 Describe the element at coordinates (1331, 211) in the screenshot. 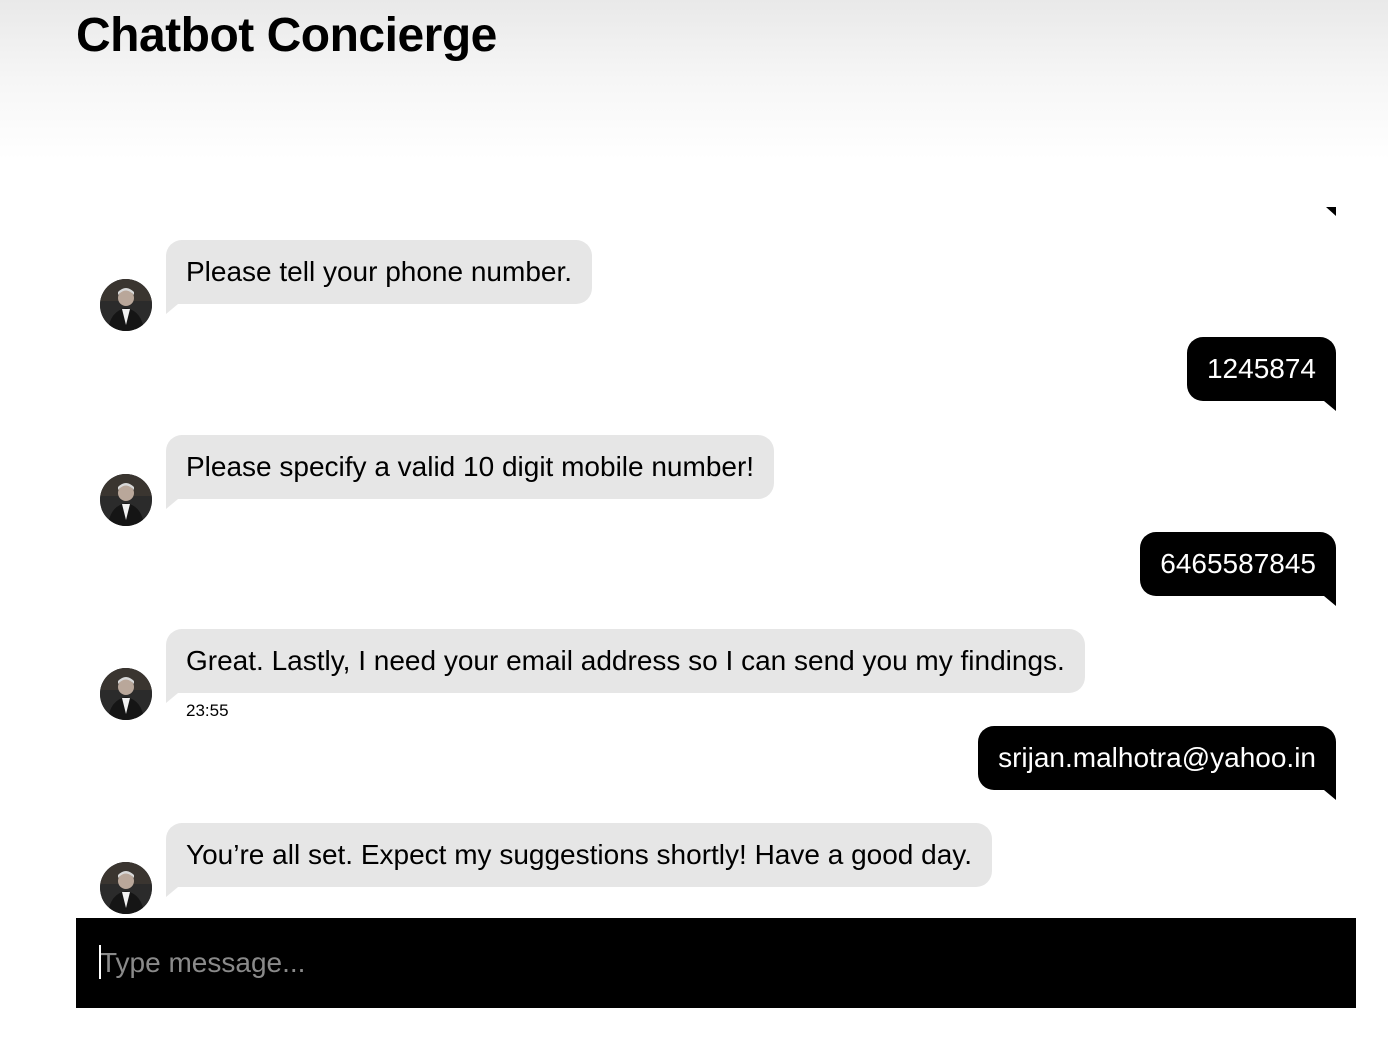

I see `clipped-message-tail` at that location.